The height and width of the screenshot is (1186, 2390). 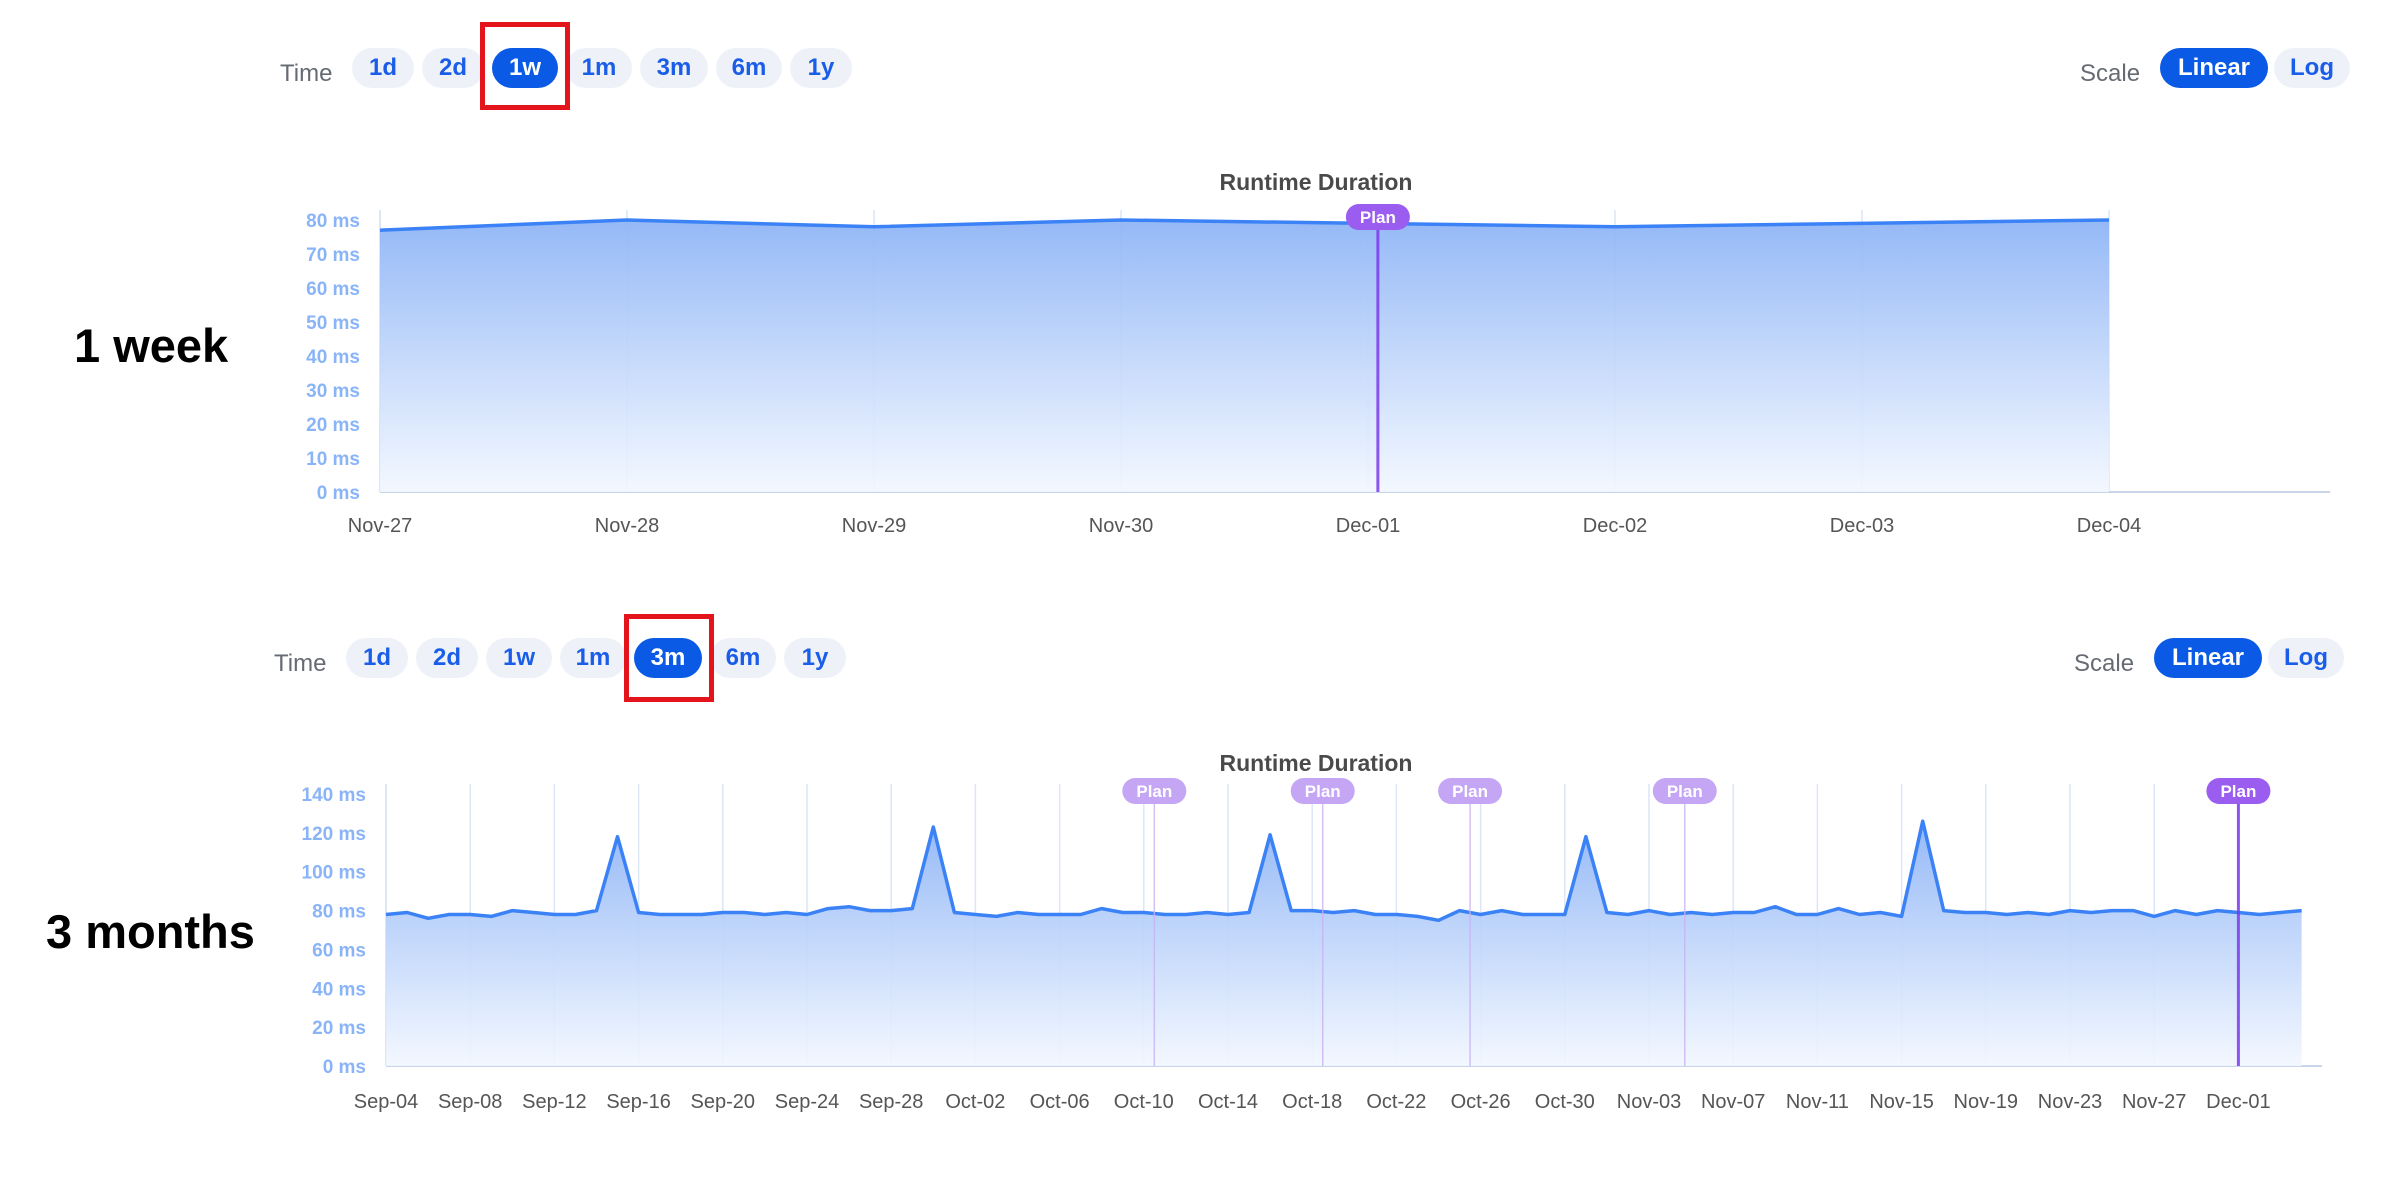 I want to click on x-tick-label: Nov-07, so click(x=1733, y=1102).